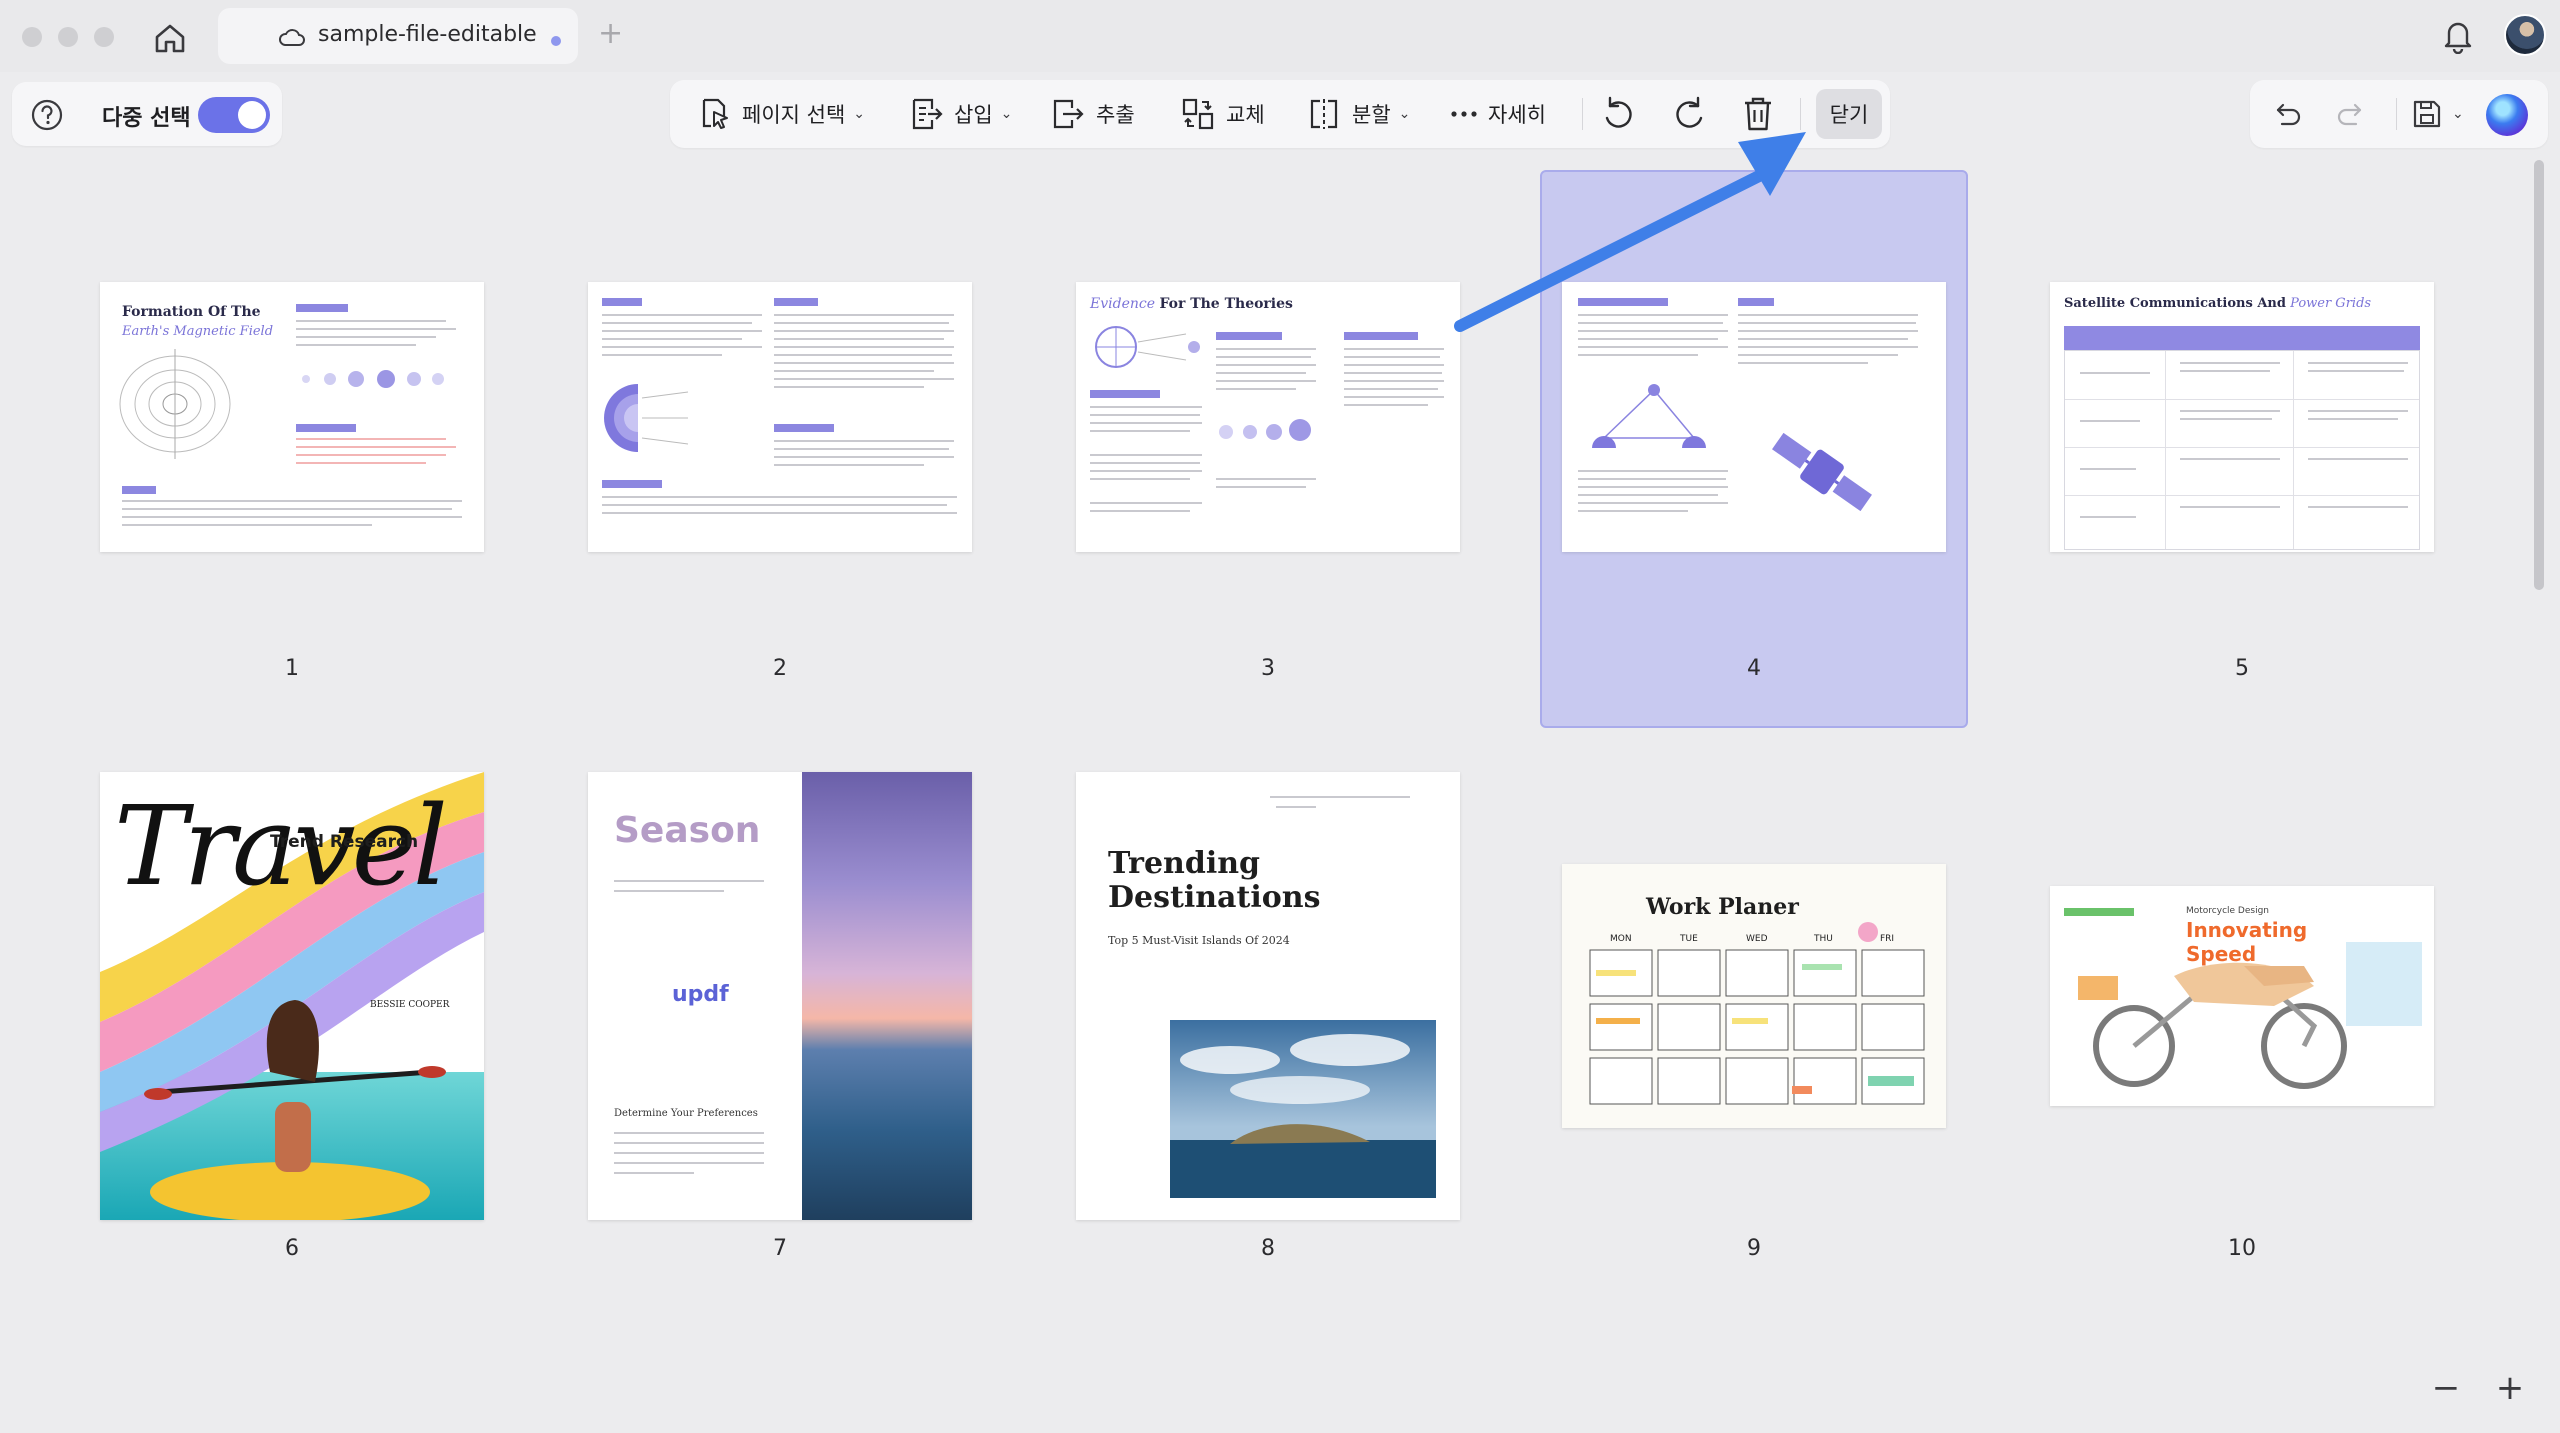  Describe the element at coordinates (1498, 114) in the screenshot. I see `more-button: 자세히` at that location.